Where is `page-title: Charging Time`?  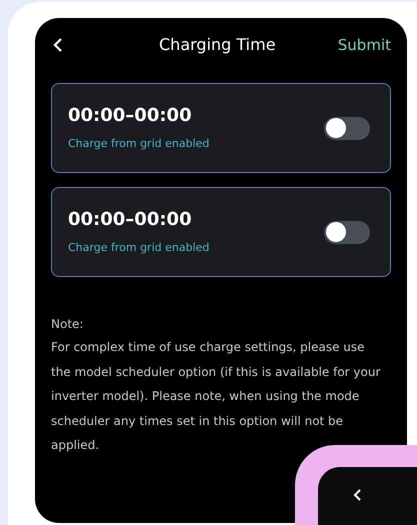 page-title: Charging Time is located at coordinates (217, 45).